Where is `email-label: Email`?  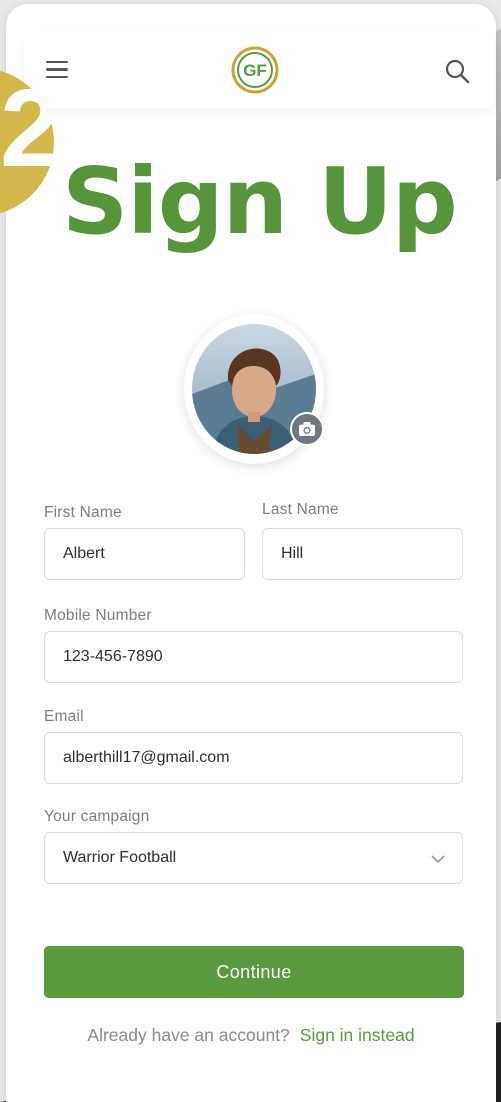
email-label: Email is located at coordinates (64, 716).